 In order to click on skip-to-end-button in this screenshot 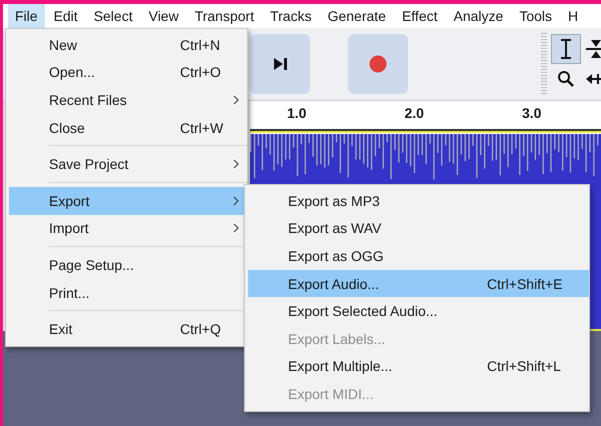, I will do `click(280, 64)`.